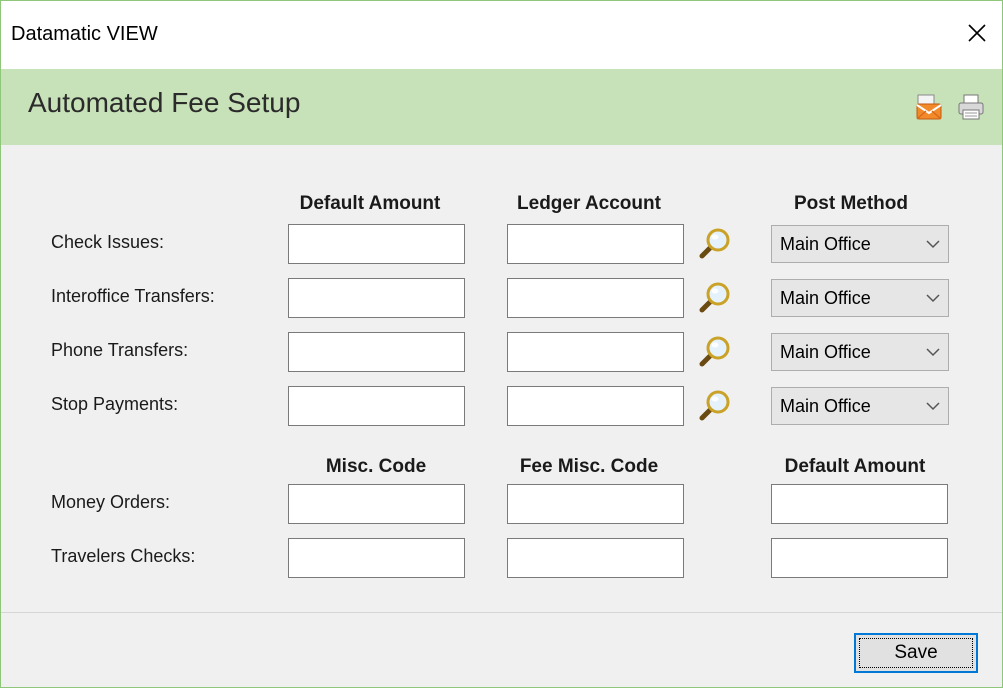 The height and width of the screenshot is (688, 1003). I want to click on check-issues-ledger-account-input, so click(595, 244).